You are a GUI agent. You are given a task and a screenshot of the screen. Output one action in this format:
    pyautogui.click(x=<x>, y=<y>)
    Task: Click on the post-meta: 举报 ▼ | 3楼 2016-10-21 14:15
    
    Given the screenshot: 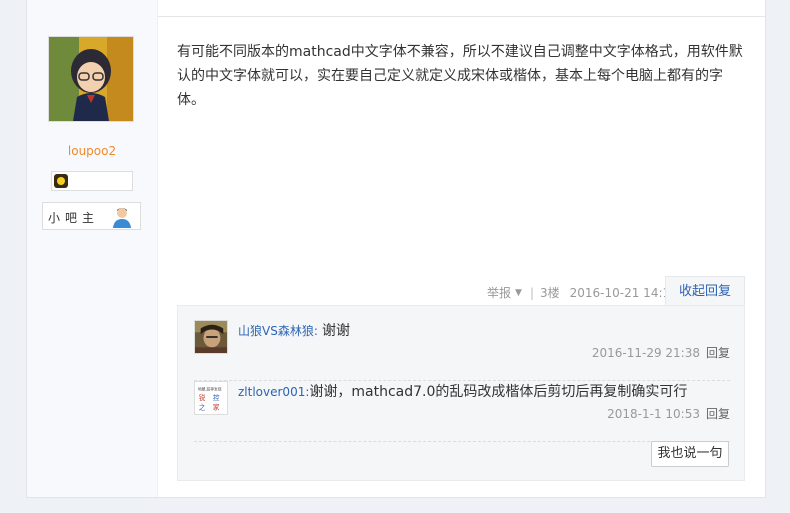 What is the action you would take?
    pyautogui.click(x=582, y=292)
    